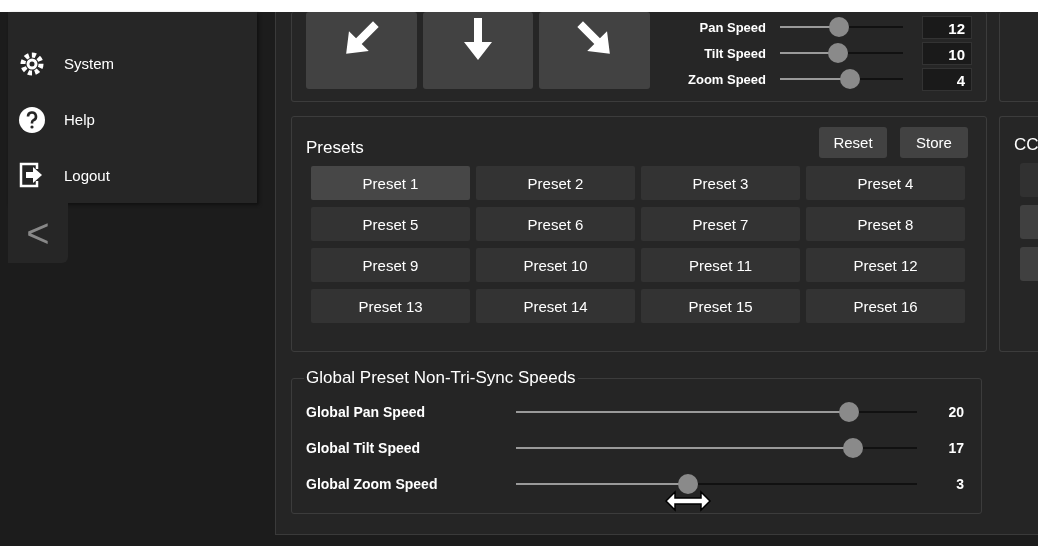 The image size is (1038, 546). I want to click on menu-item: Logout, so click(132, 175).